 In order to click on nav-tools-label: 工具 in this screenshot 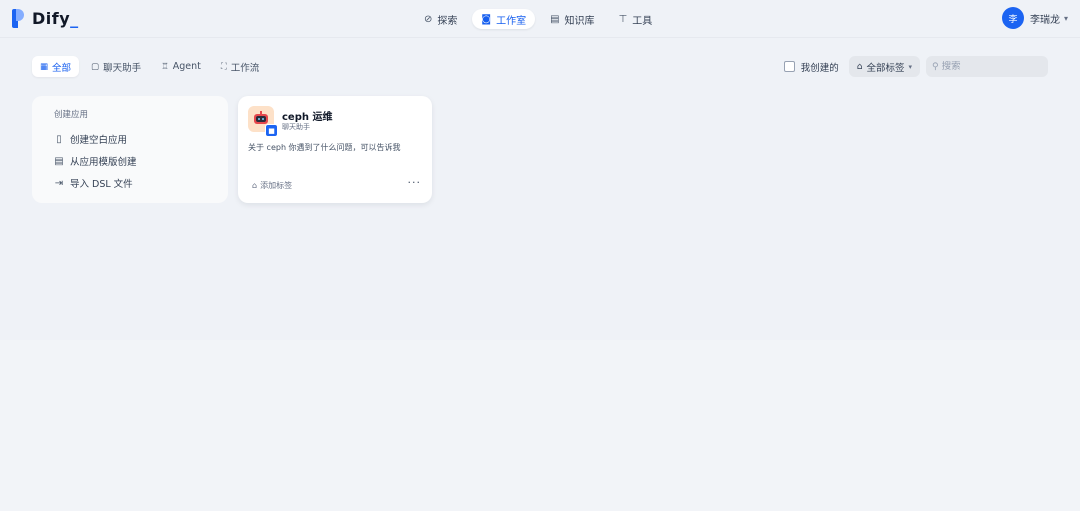, I will do `click(642, 21)`.